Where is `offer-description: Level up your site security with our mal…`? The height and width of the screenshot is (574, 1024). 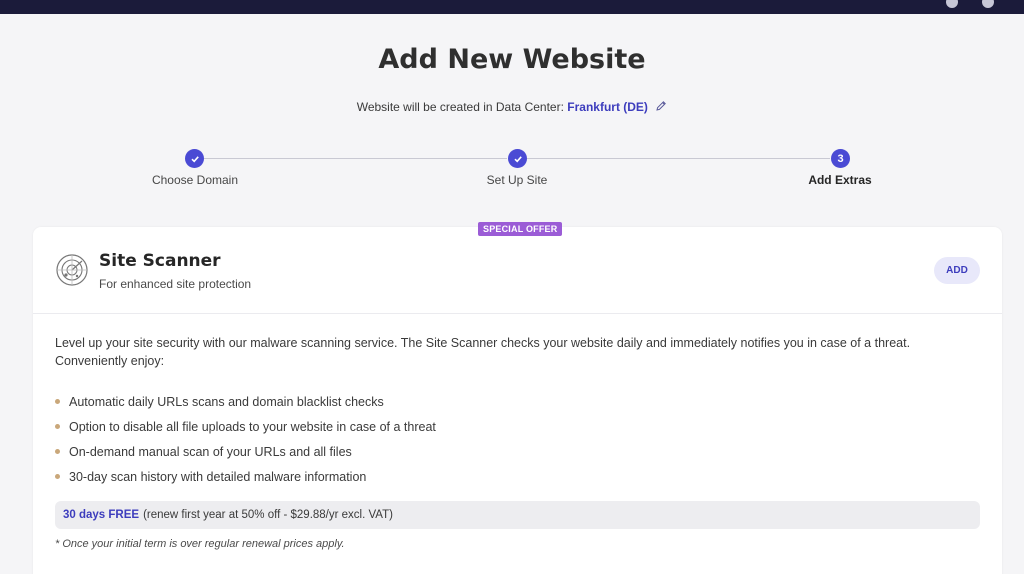
offer-description: Level up your site security with our mal… is located at coordinates (483, 352).